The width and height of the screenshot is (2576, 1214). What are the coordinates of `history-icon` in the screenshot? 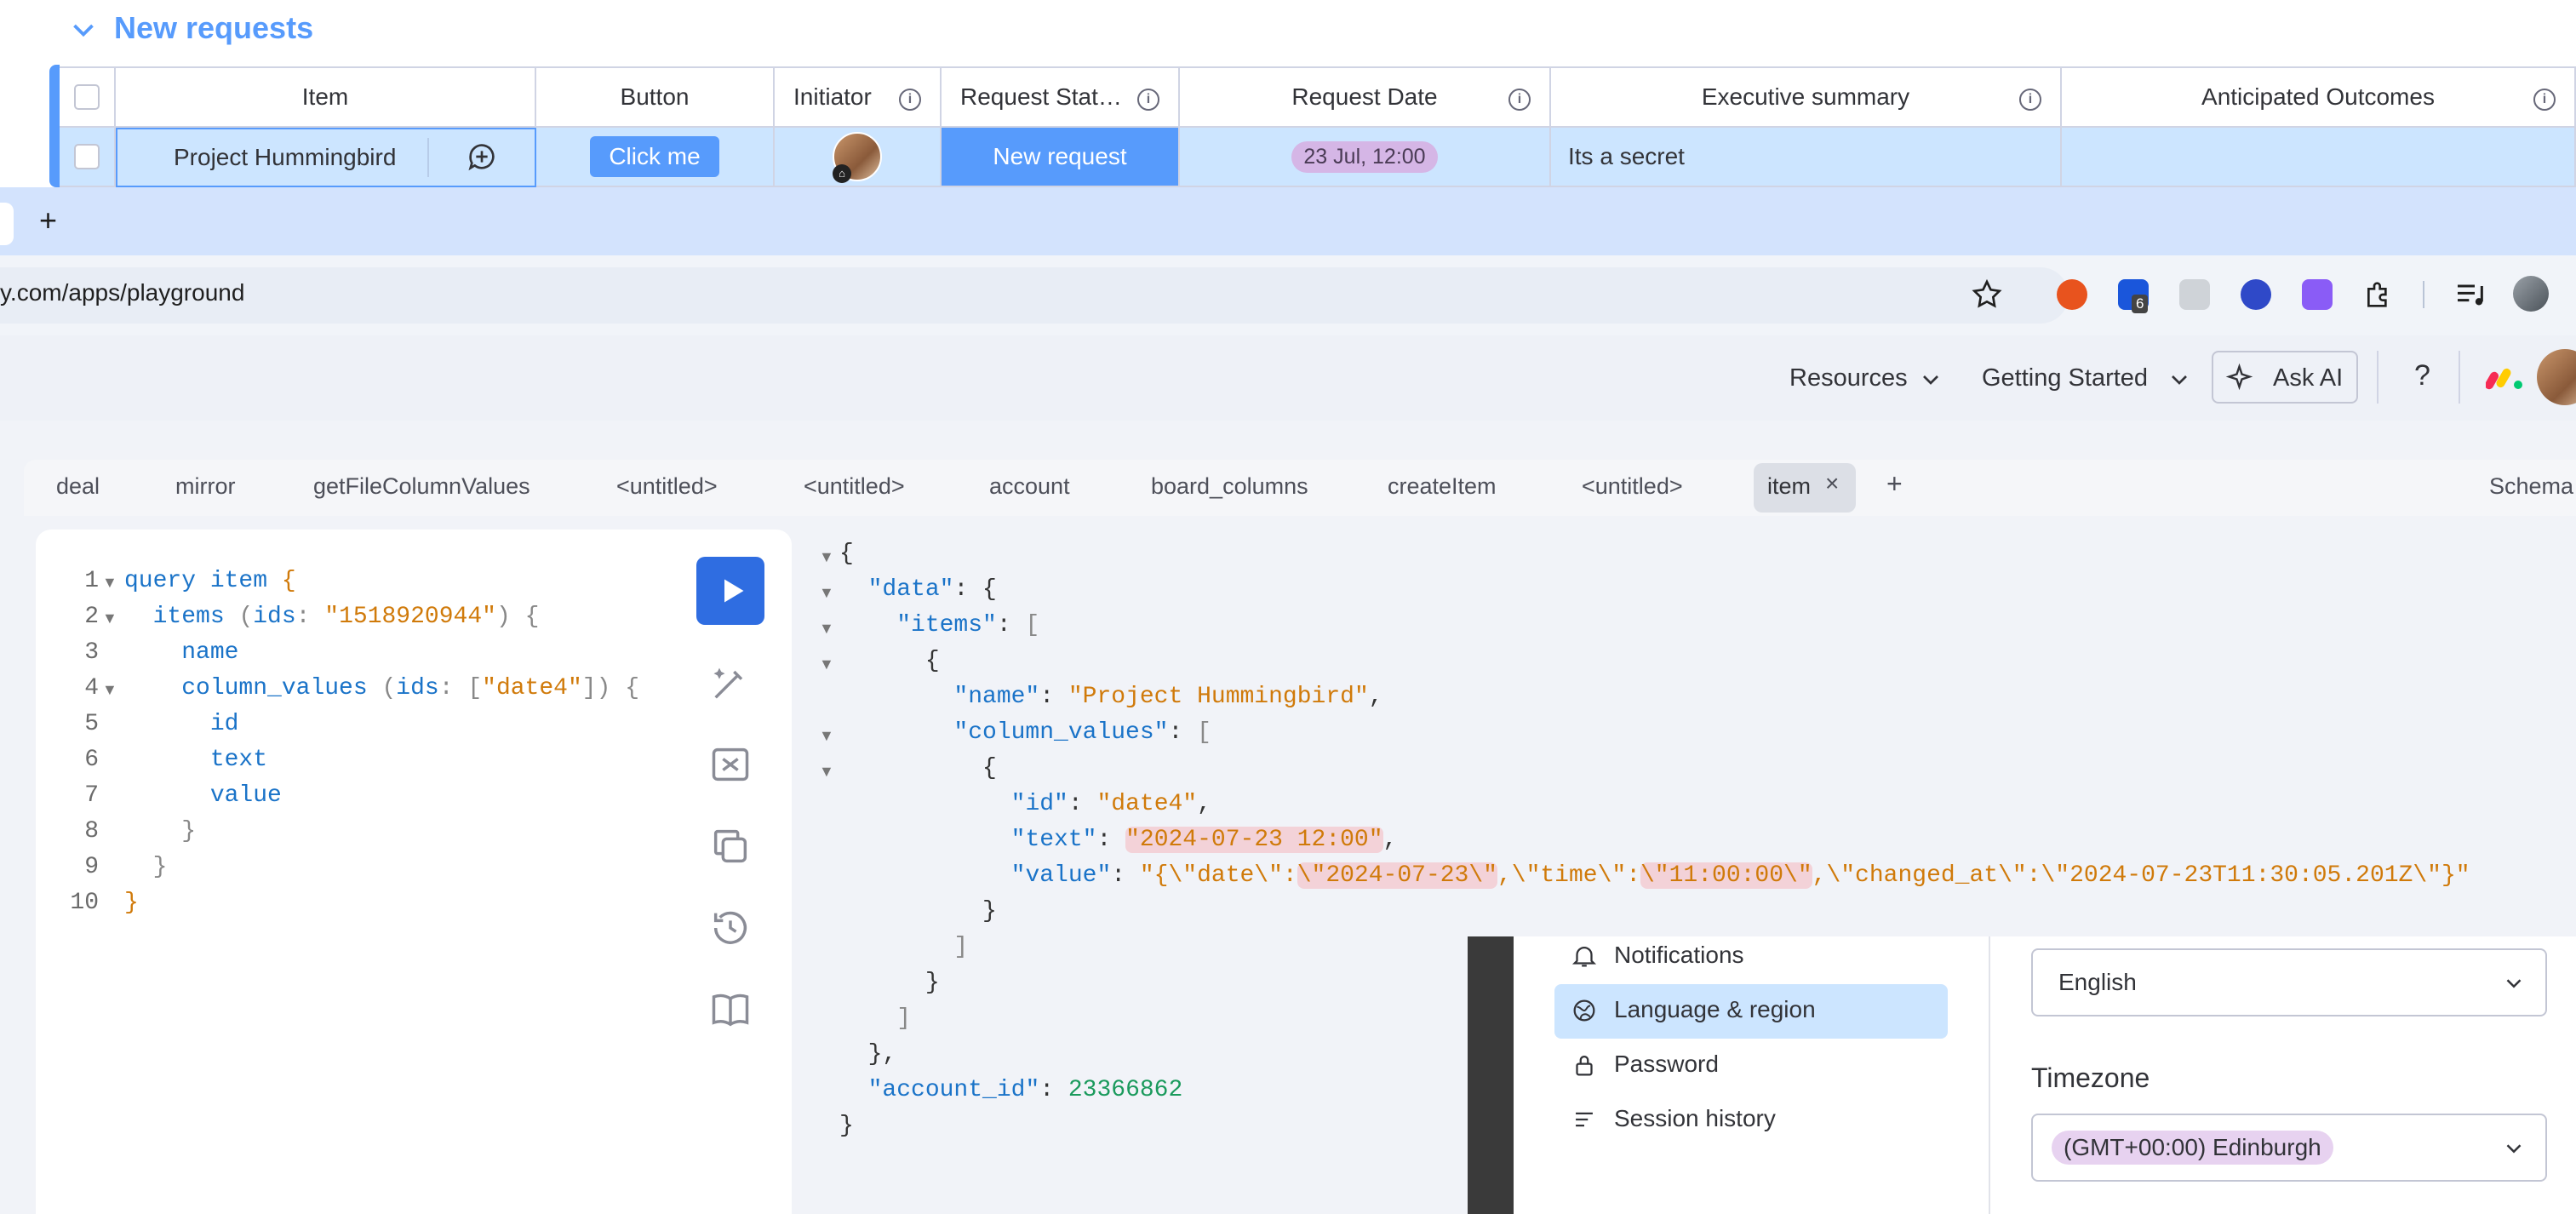 It's located at (731, 928).